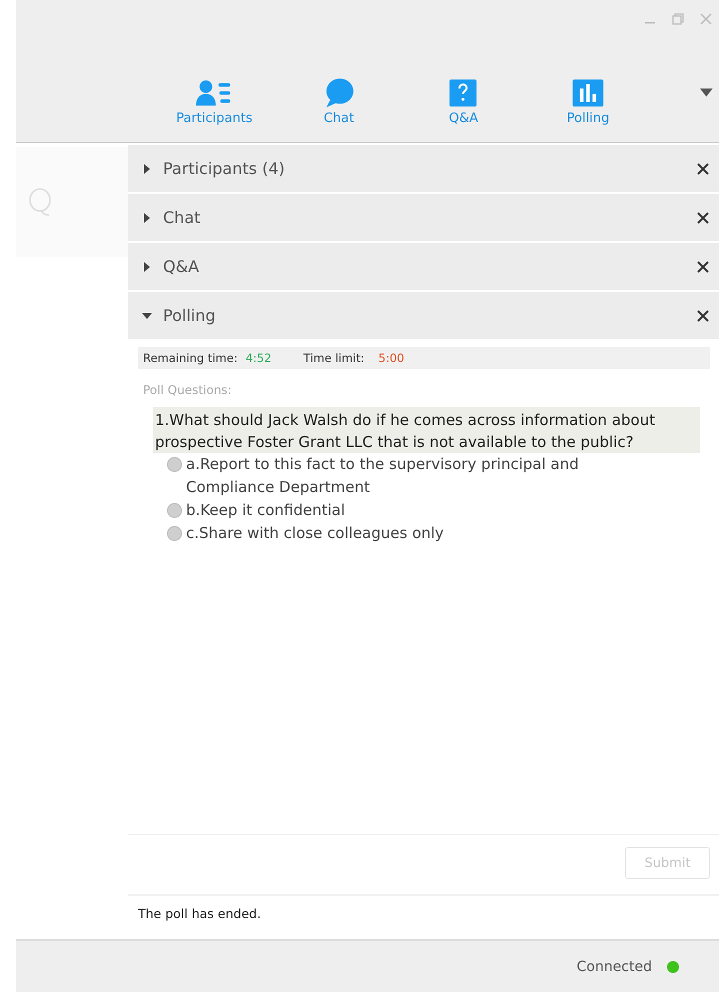 This screenshot has height=992, width=719. What do you see at coordinates (391, 358) in the screenshot?
I see `time-limit: 5:00` at bounding box center [391, 358].